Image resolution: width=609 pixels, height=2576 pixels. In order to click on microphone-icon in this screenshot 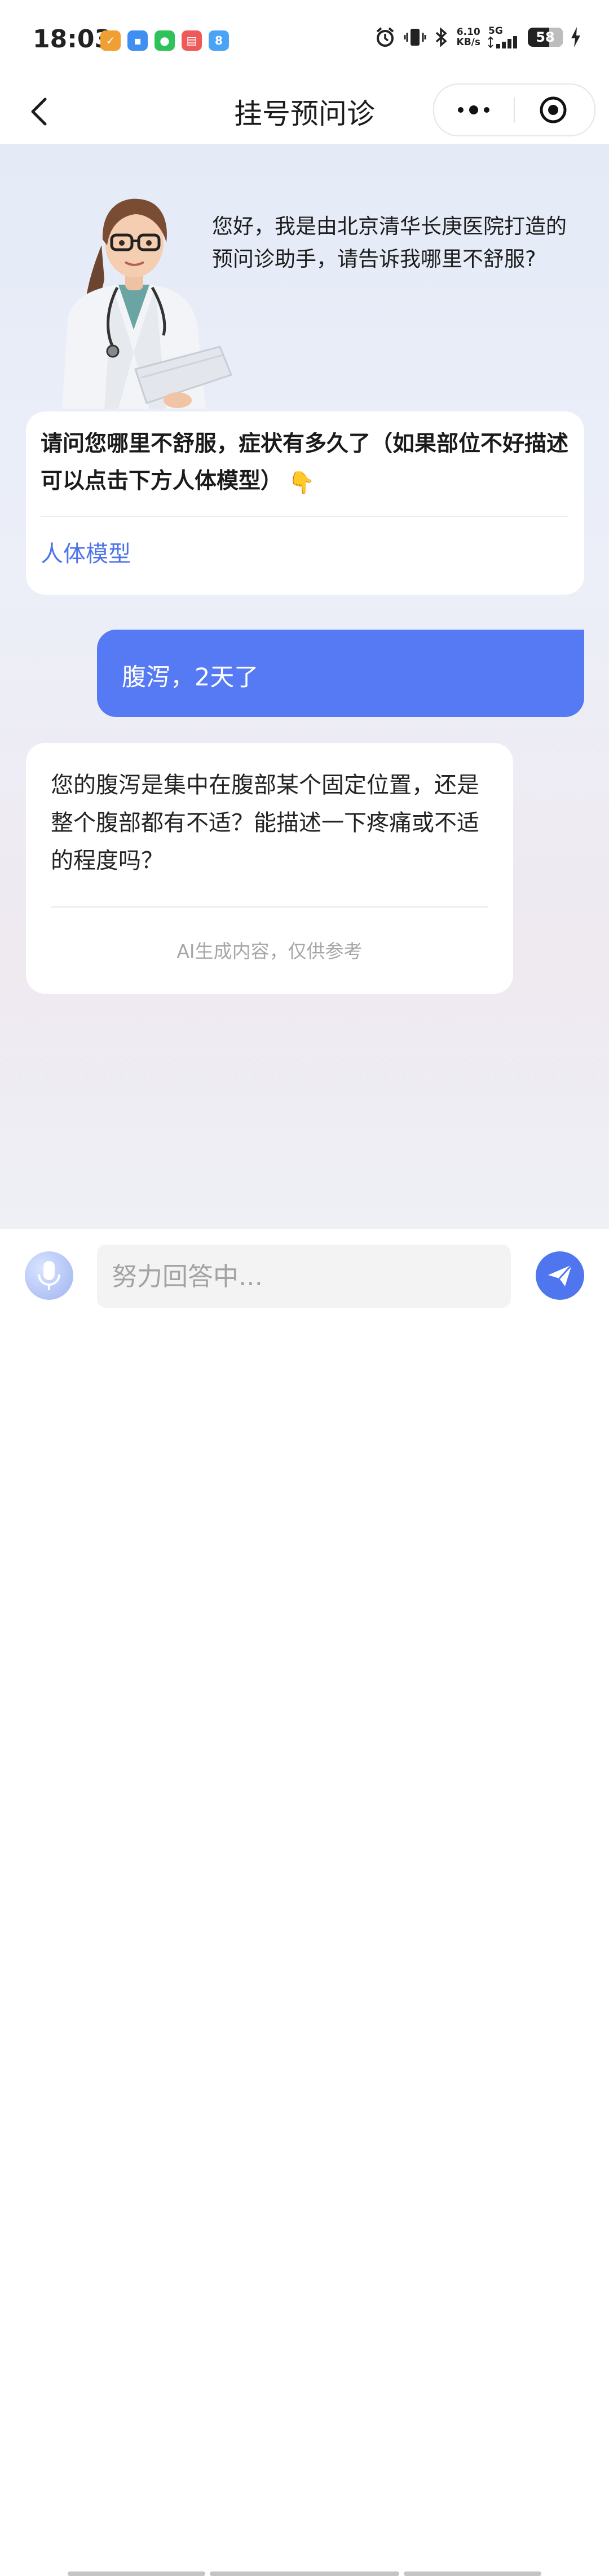, I will do `click(49, 1275)`.